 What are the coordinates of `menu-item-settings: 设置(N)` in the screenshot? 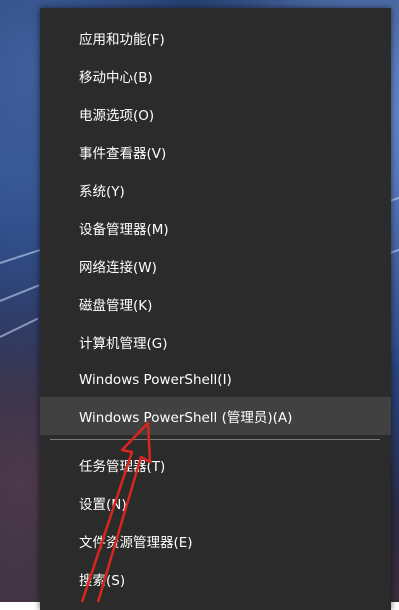 It's located at (215, 503).